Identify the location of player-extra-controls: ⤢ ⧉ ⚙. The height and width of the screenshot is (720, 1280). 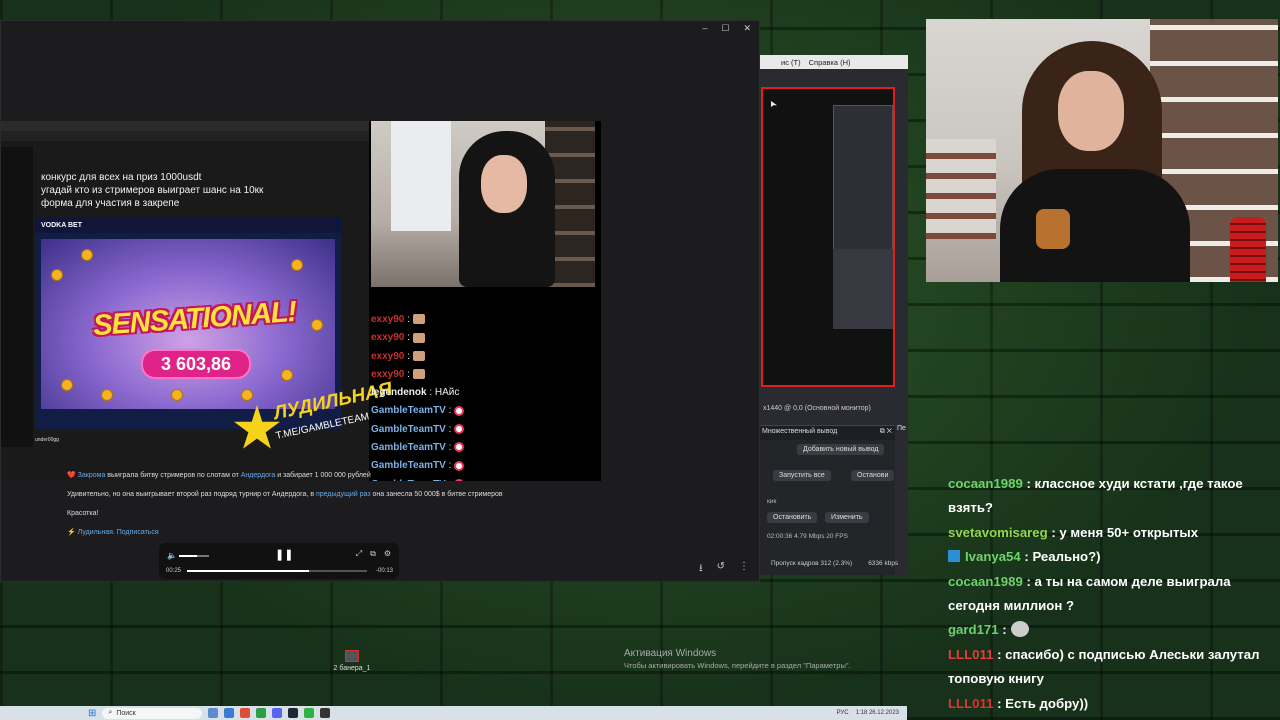
(373, 554).